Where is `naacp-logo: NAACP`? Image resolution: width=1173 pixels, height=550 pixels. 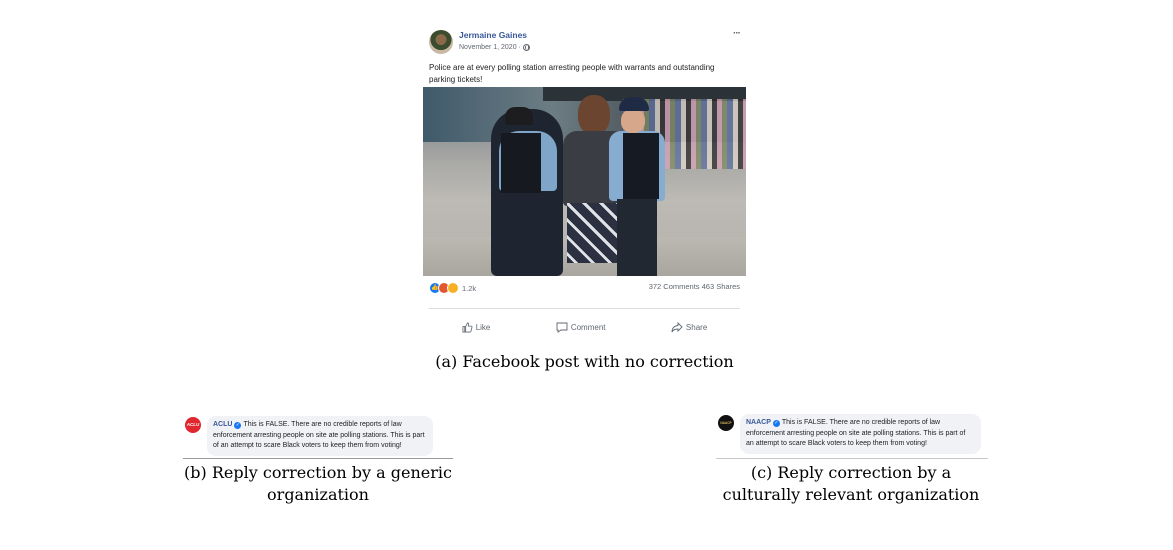
naacp-logo: NAACP is located at coordinates (726, 423).